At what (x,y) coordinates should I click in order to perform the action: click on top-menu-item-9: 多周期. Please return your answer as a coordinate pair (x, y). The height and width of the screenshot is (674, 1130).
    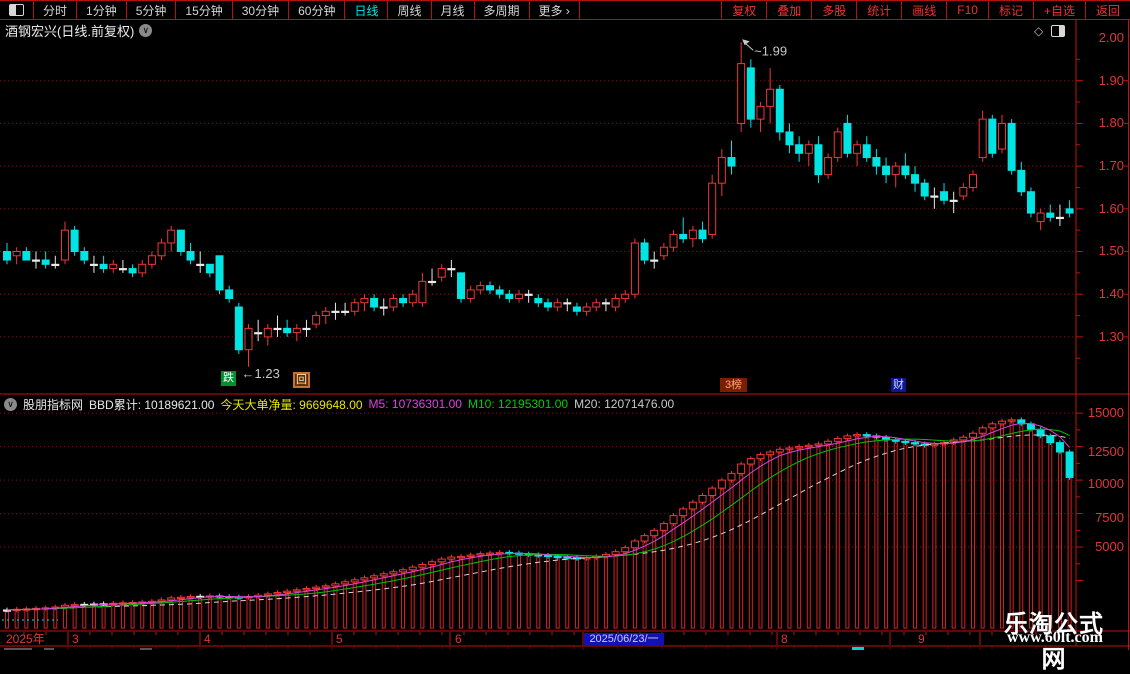
    Looking at the image, I should click on (502, 10).